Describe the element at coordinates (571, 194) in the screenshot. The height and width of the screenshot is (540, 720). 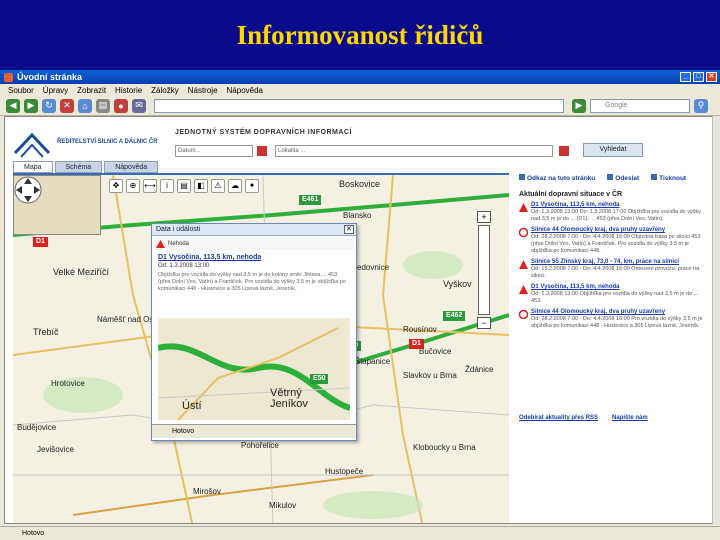
I see `sidebar-heading: Aktuální dopravní situace v ČR` at that location.